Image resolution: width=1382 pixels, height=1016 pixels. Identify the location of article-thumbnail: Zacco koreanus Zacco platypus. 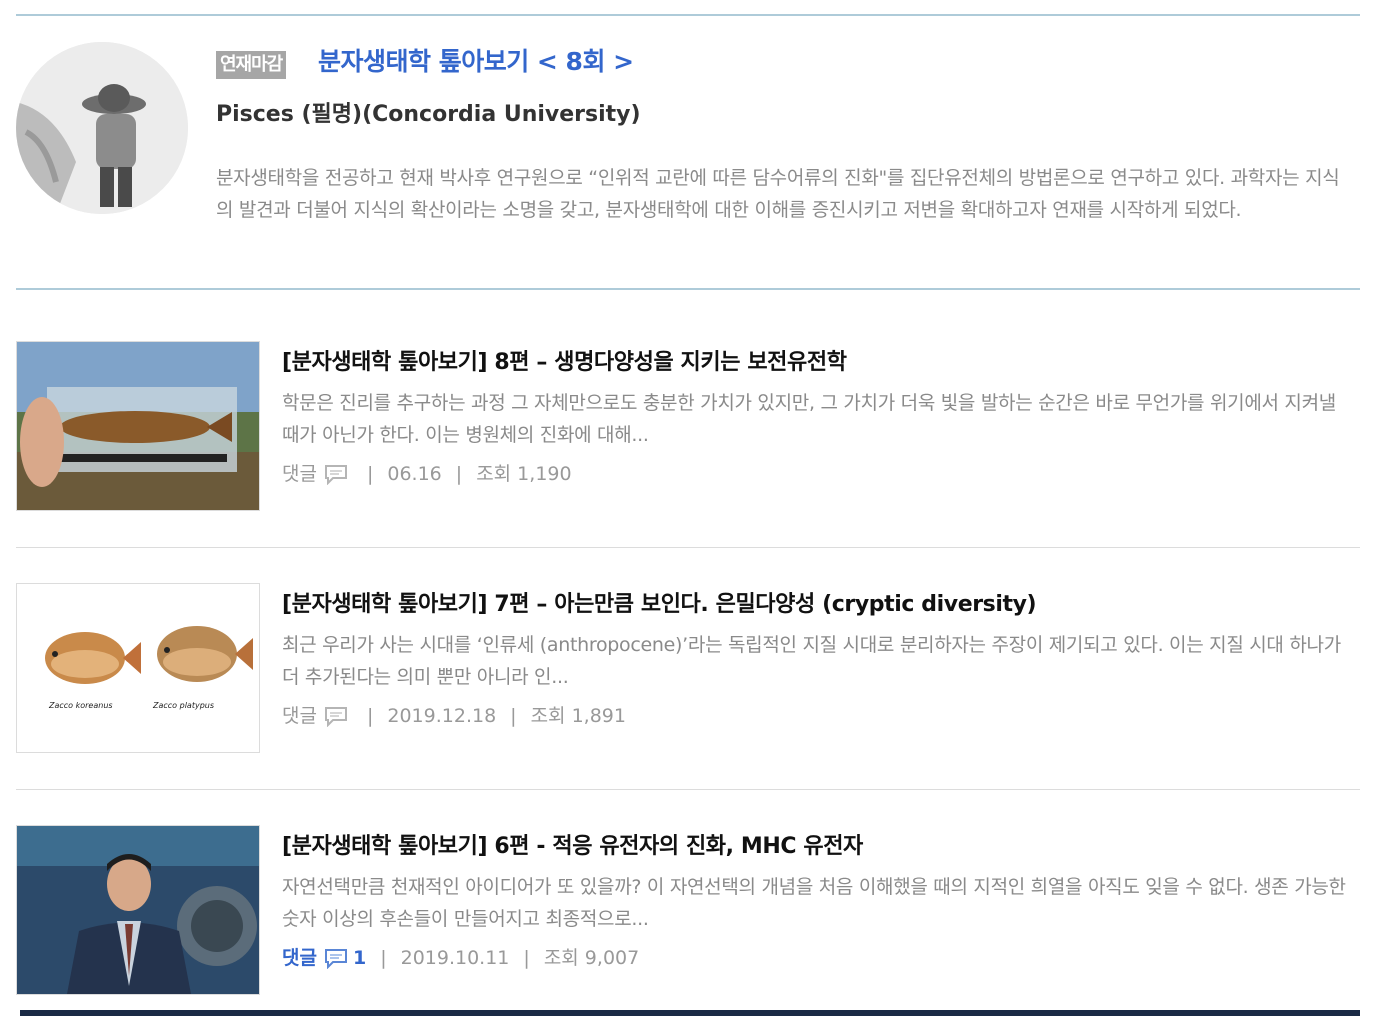
(138, 668).